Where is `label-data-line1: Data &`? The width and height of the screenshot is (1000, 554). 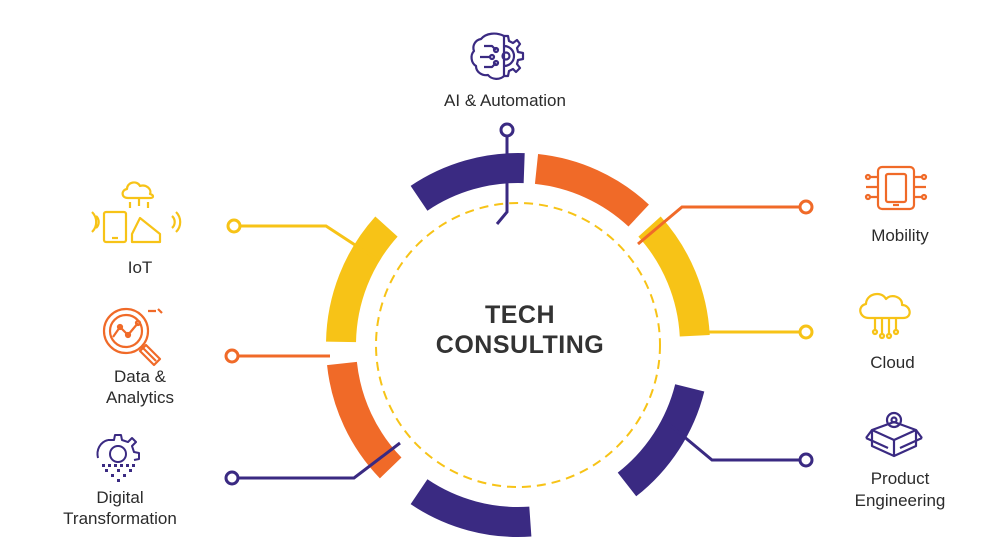 label-data-line1: Data & is located at coordinates (140, 376).